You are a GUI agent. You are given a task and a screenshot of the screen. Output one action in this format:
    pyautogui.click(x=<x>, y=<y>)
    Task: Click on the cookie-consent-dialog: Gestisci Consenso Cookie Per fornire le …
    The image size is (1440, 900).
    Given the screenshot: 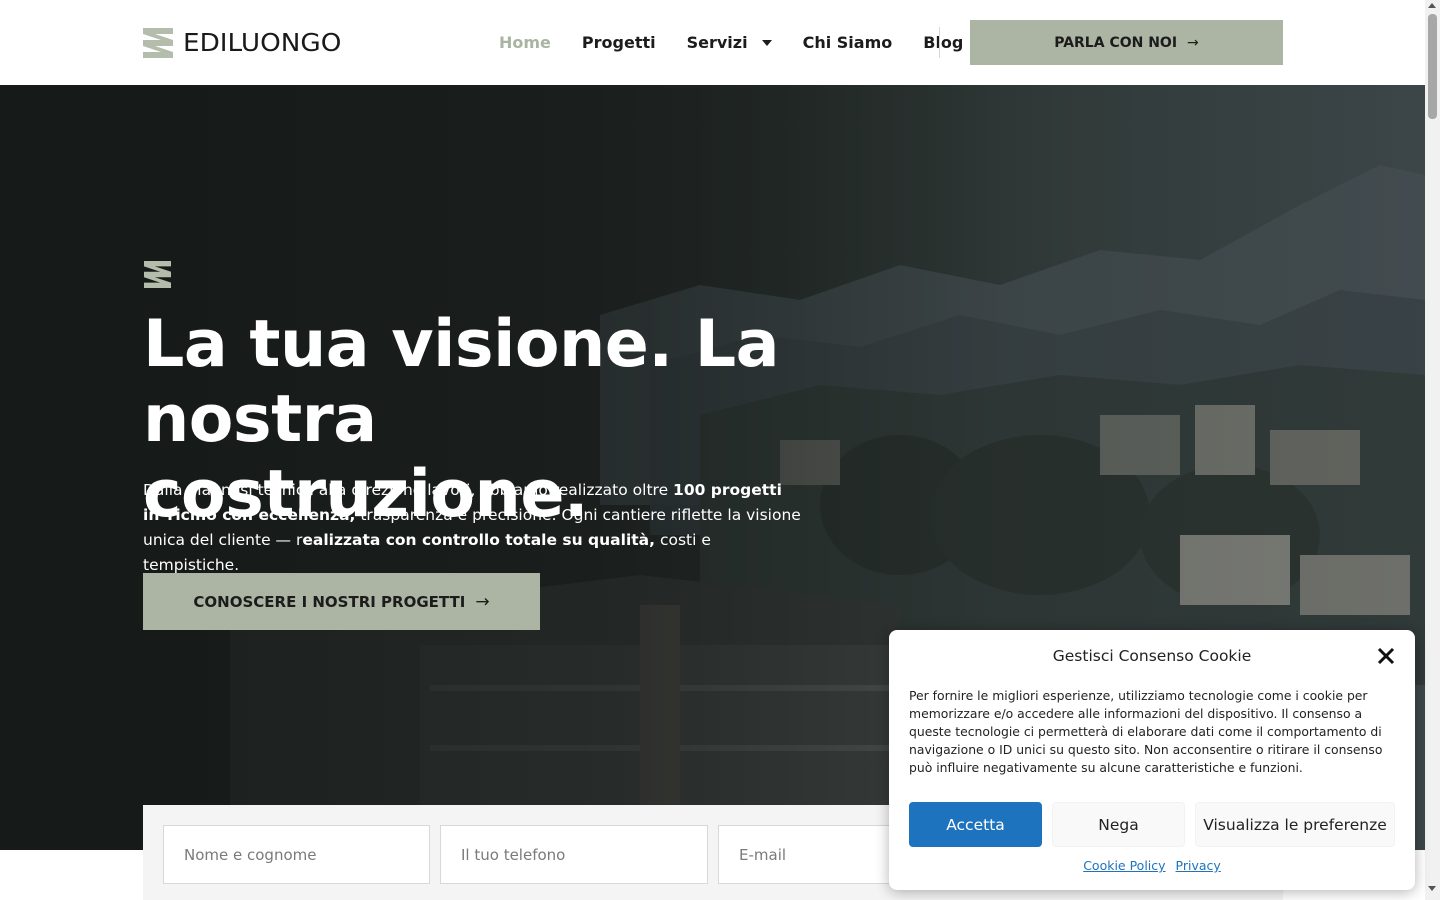 What is the action you would take?
    pyautogui.click(x=1152, y=760)
    